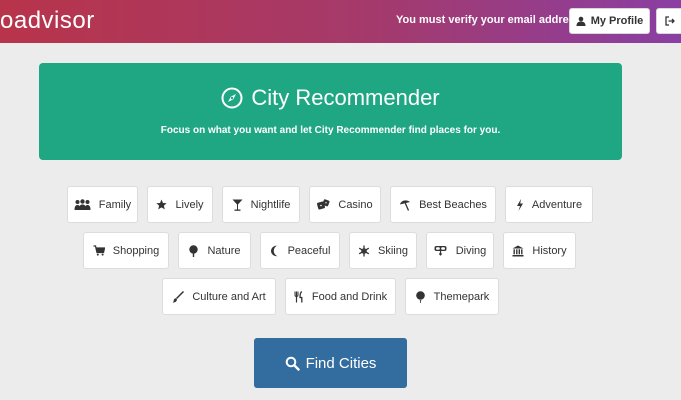 The width and height of the screenshot is (681, 400). What do you see at coordinates (292, 363) in the screenshot?
I see `search-icon` at bounding box center [292, 363].